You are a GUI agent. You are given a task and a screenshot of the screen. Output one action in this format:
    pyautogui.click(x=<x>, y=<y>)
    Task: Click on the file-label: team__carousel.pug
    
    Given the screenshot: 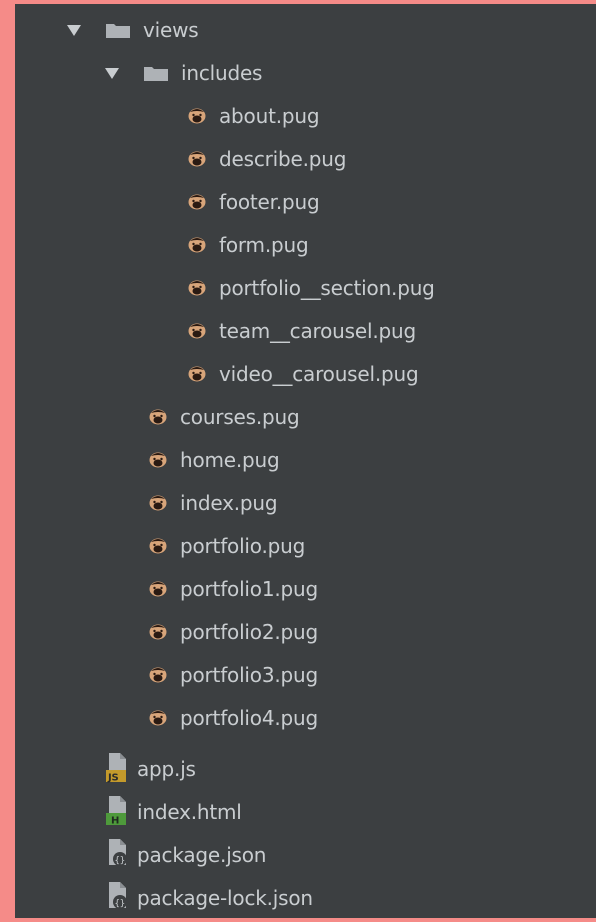 What is the action you would take?
    pyautogui.click(x=317, y=330)
    